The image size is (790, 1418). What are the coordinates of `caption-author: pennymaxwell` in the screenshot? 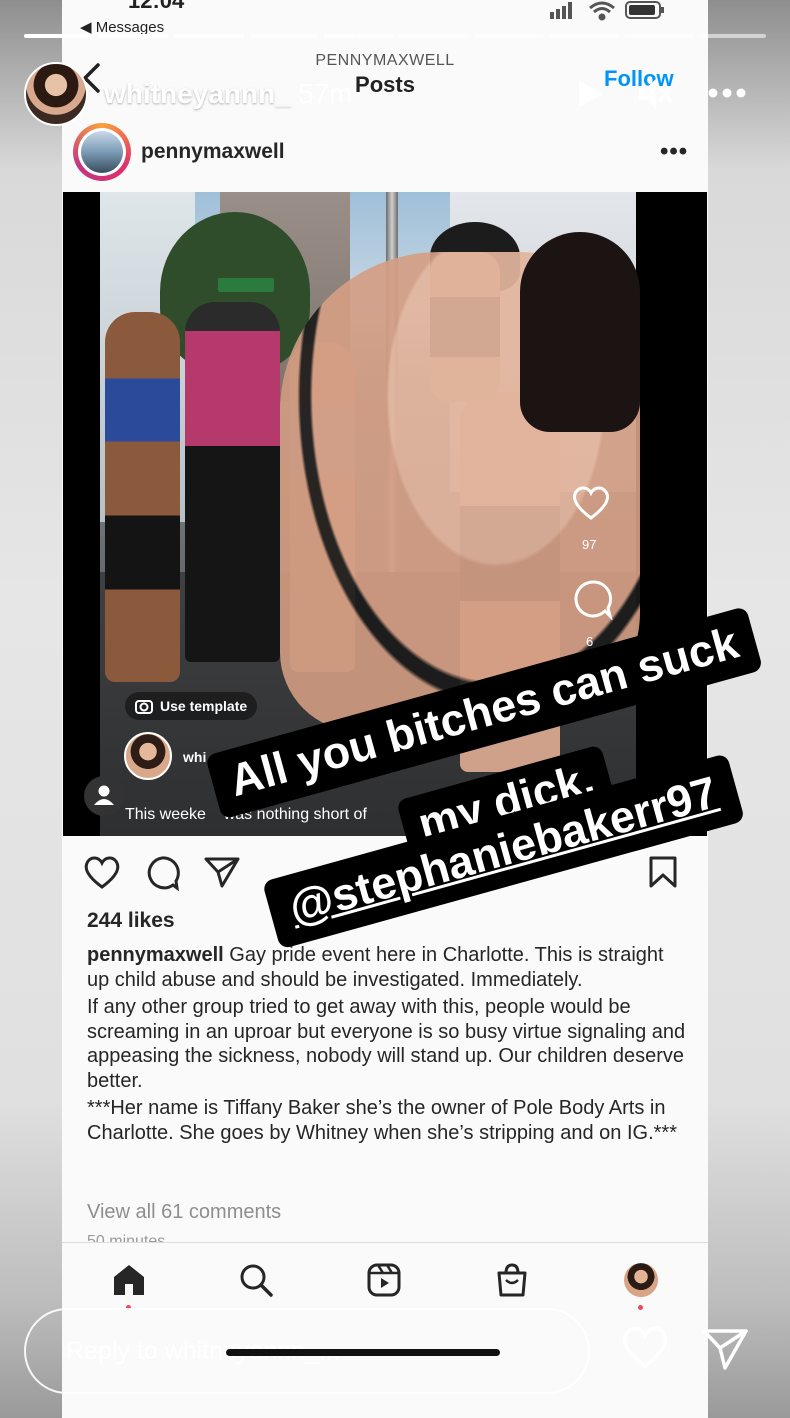 It's located at (155, 955).